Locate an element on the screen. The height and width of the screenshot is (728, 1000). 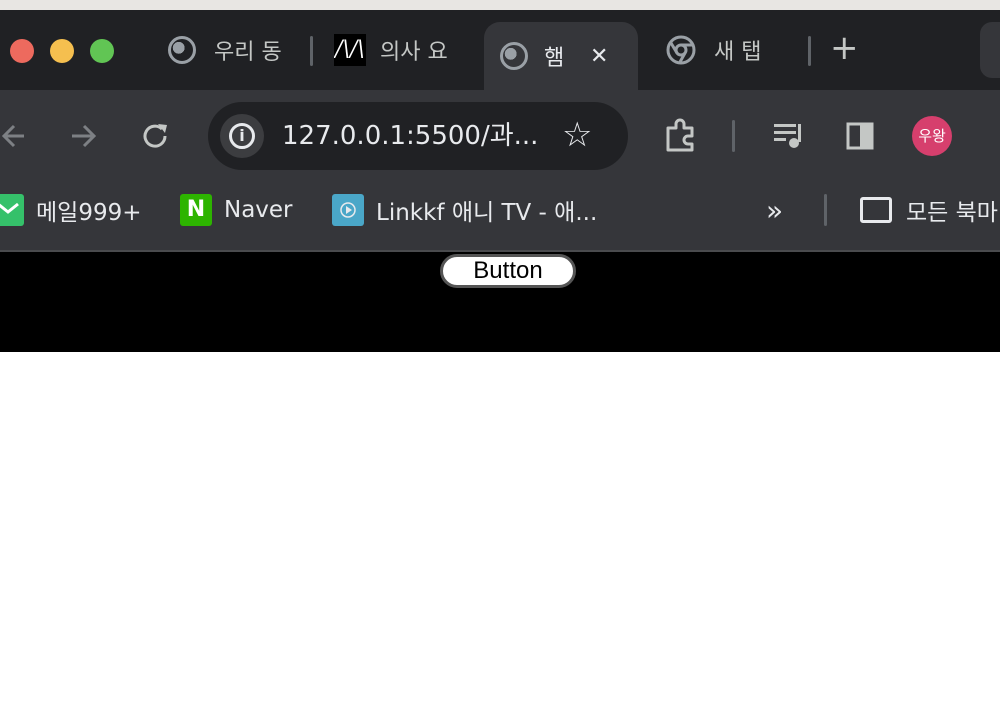
bookmark-label: 메일999+ is located at coordinates (89, 213).